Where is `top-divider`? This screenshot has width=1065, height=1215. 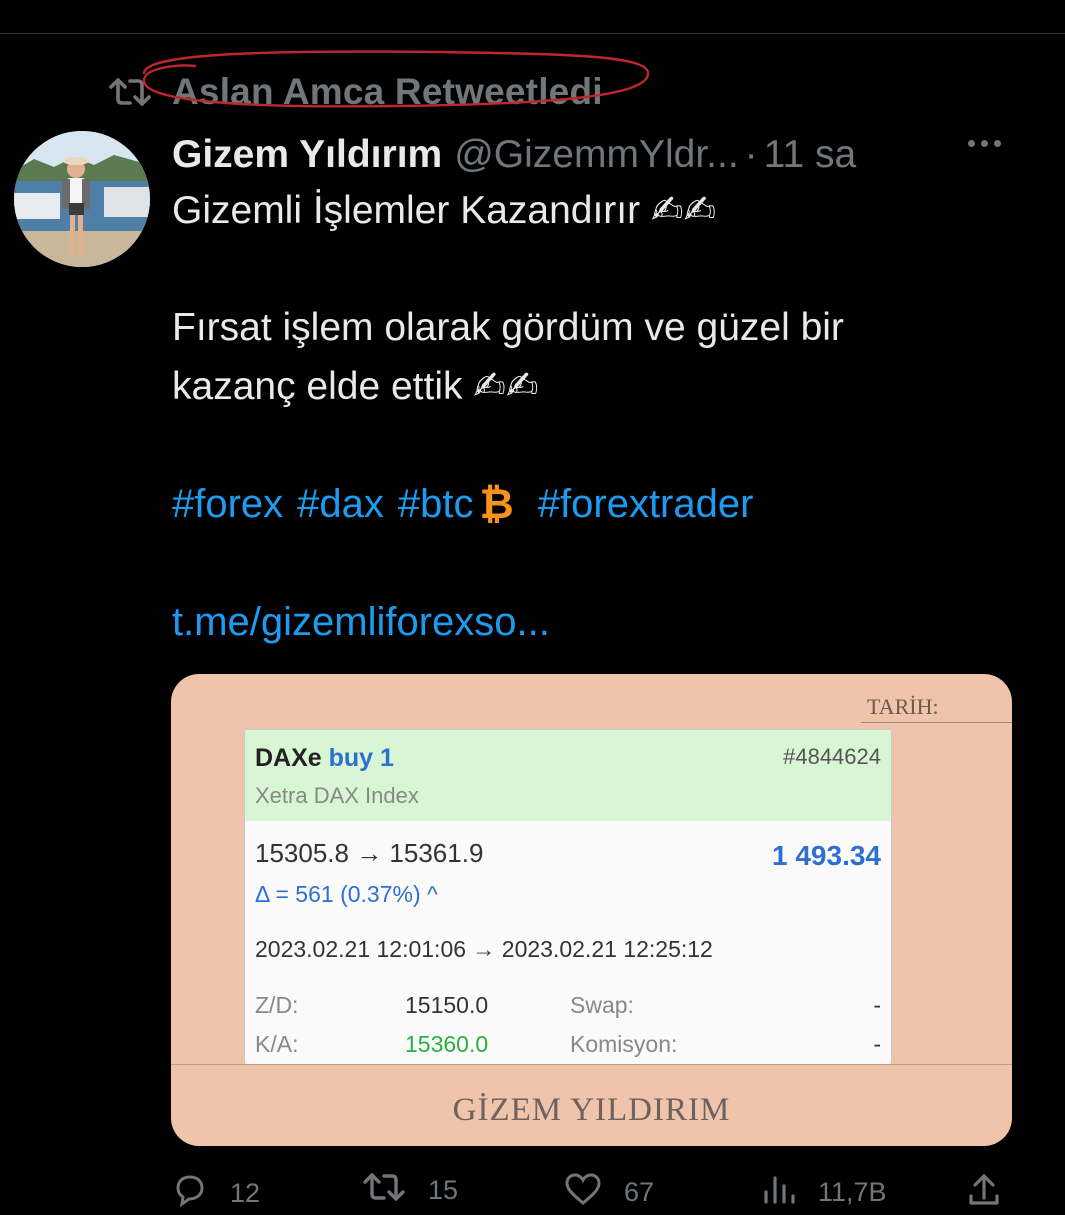
top-divider is located at coordinates (532, 33).